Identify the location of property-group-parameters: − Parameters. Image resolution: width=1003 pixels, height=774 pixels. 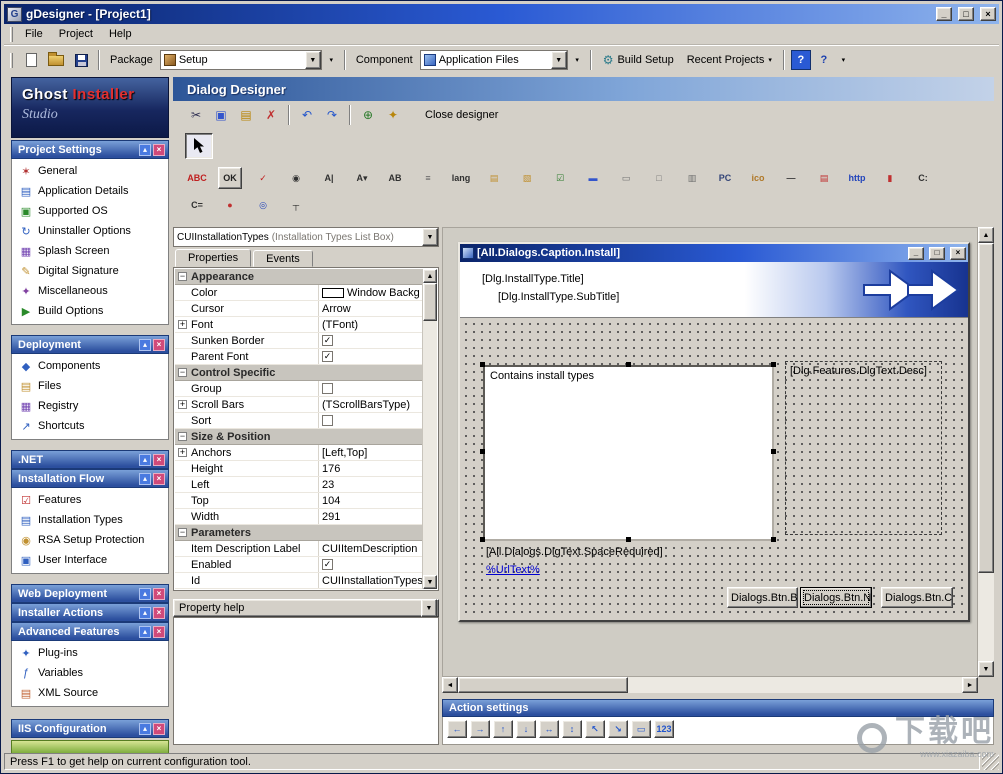
(298, 533).